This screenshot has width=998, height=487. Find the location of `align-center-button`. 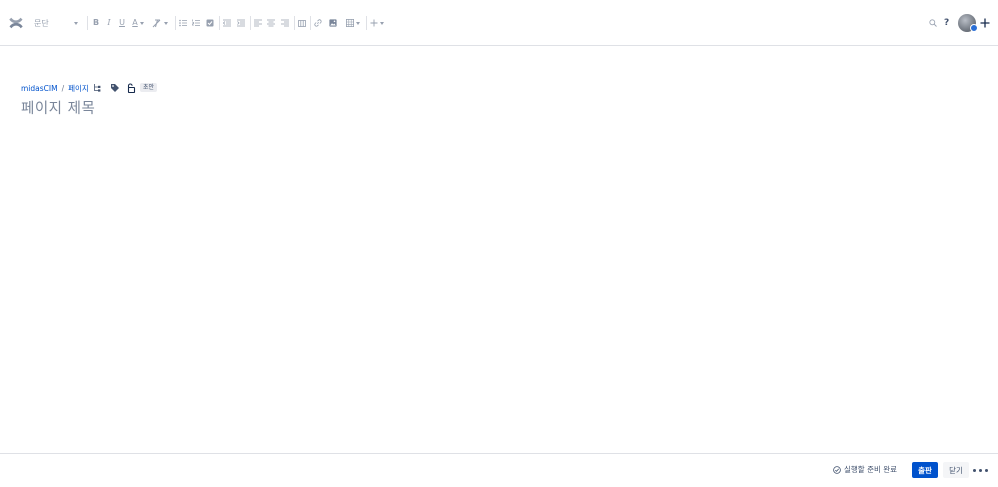

align-center-button is located at coordinates (271, 23).